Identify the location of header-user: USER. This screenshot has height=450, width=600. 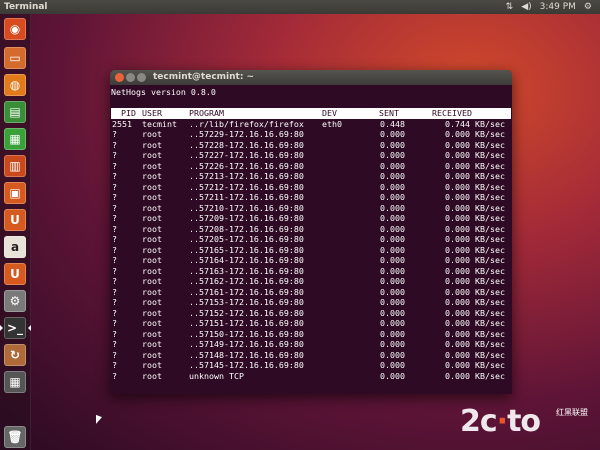
(152, 113).